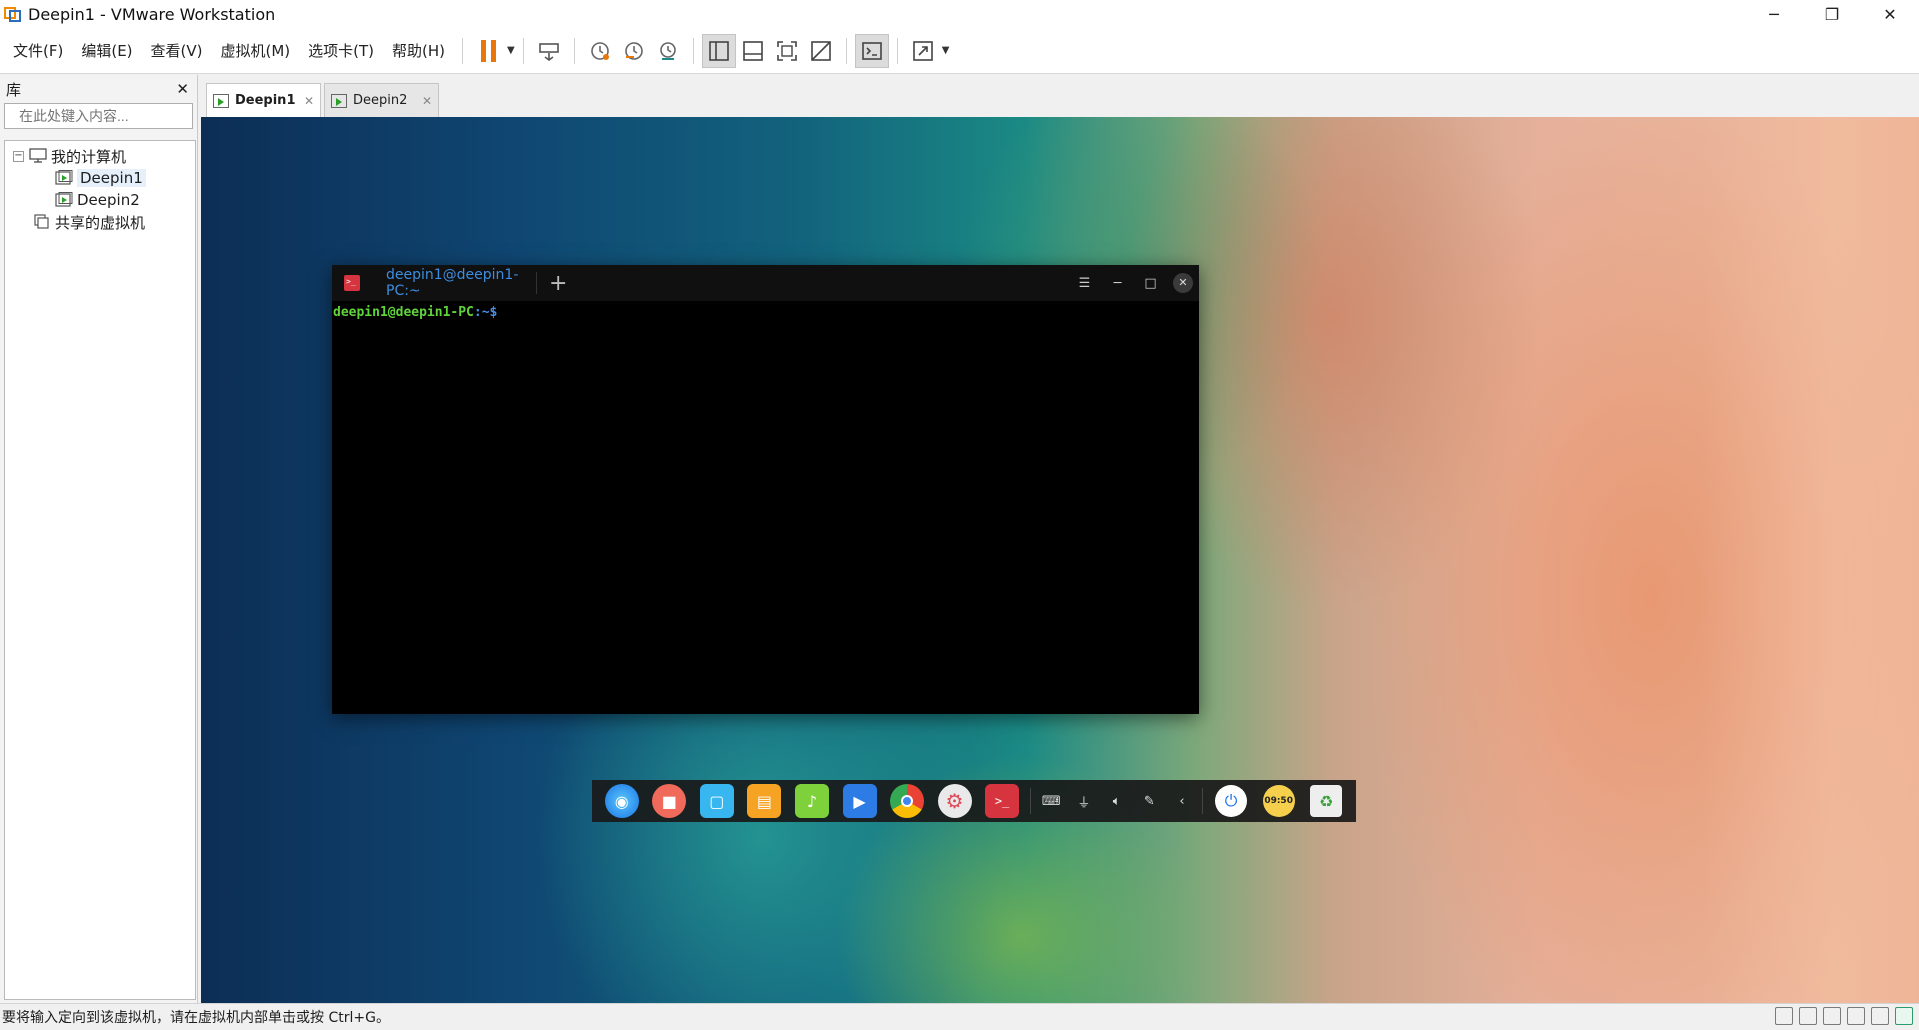 The image size is (1919, 1030). What do you see at coordinates (1810, 560) in the screenshot?
I see `wallpaper-detail` at bounding box center [1810, 560].